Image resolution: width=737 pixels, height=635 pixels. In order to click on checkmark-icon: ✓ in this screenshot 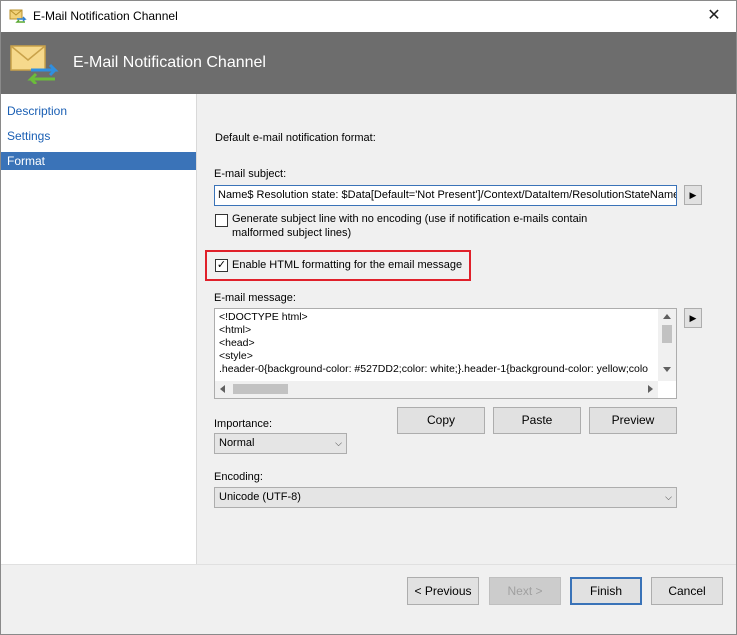, I will do `click(221, 265)`.